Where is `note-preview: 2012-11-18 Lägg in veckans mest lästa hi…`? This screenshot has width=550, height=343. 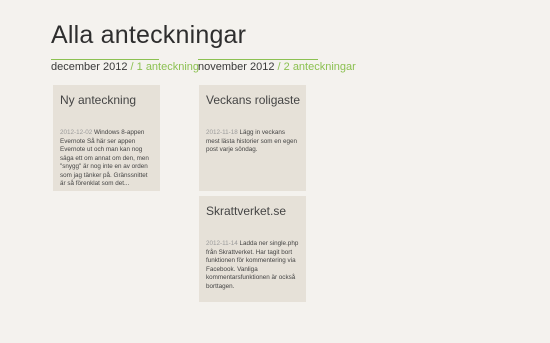
note-preview: 2012-11-18 Lägg in veckans mest lästa hi… is located at coordinates (252, 142).